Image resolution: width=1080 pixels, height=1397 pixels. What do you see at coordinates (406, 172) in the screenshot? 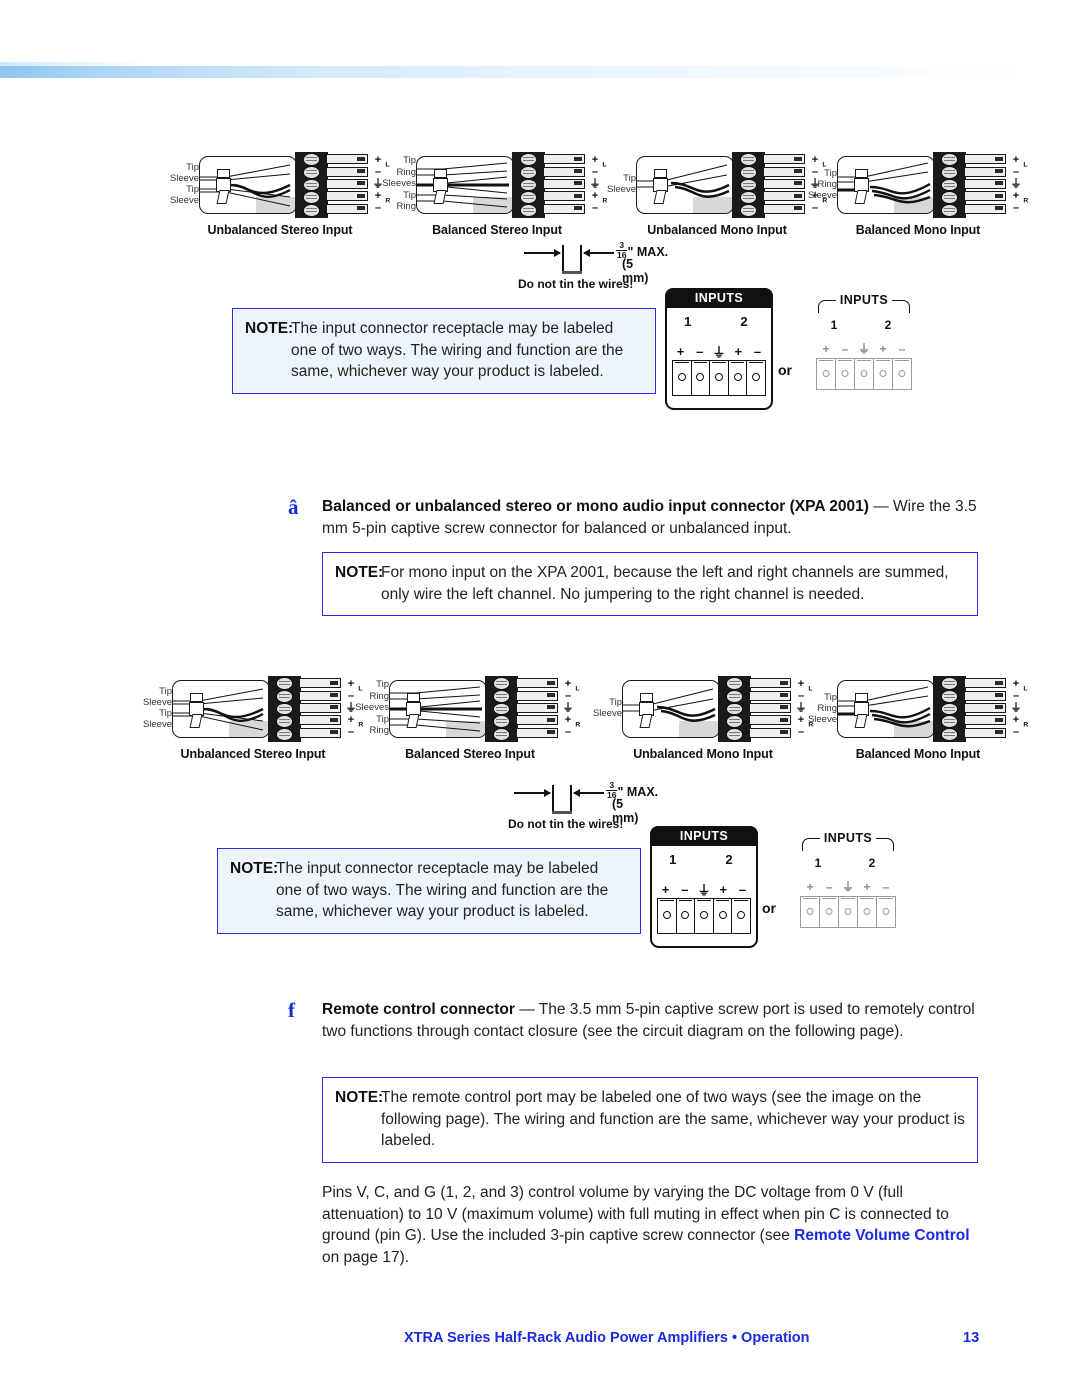
I see `wire-label: Ring` at bounding box center [406, 172].